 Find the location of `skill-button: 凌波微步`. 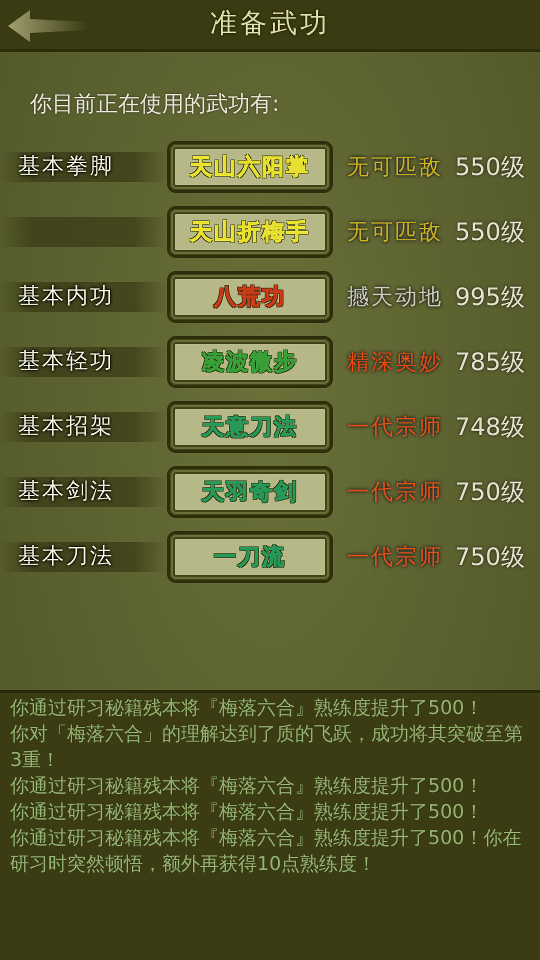

skill-button: 凌波微步 is located at coordinates (250, 362).